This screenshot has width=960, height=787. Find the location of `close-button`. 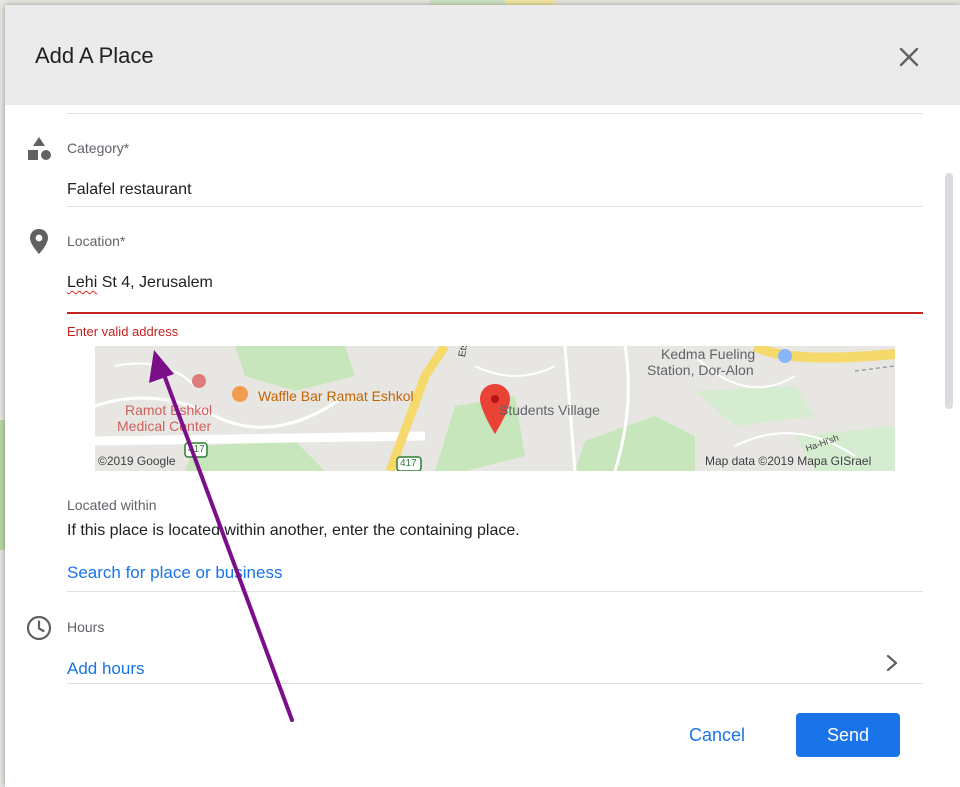

close-button is located at coordinates (909, 57).